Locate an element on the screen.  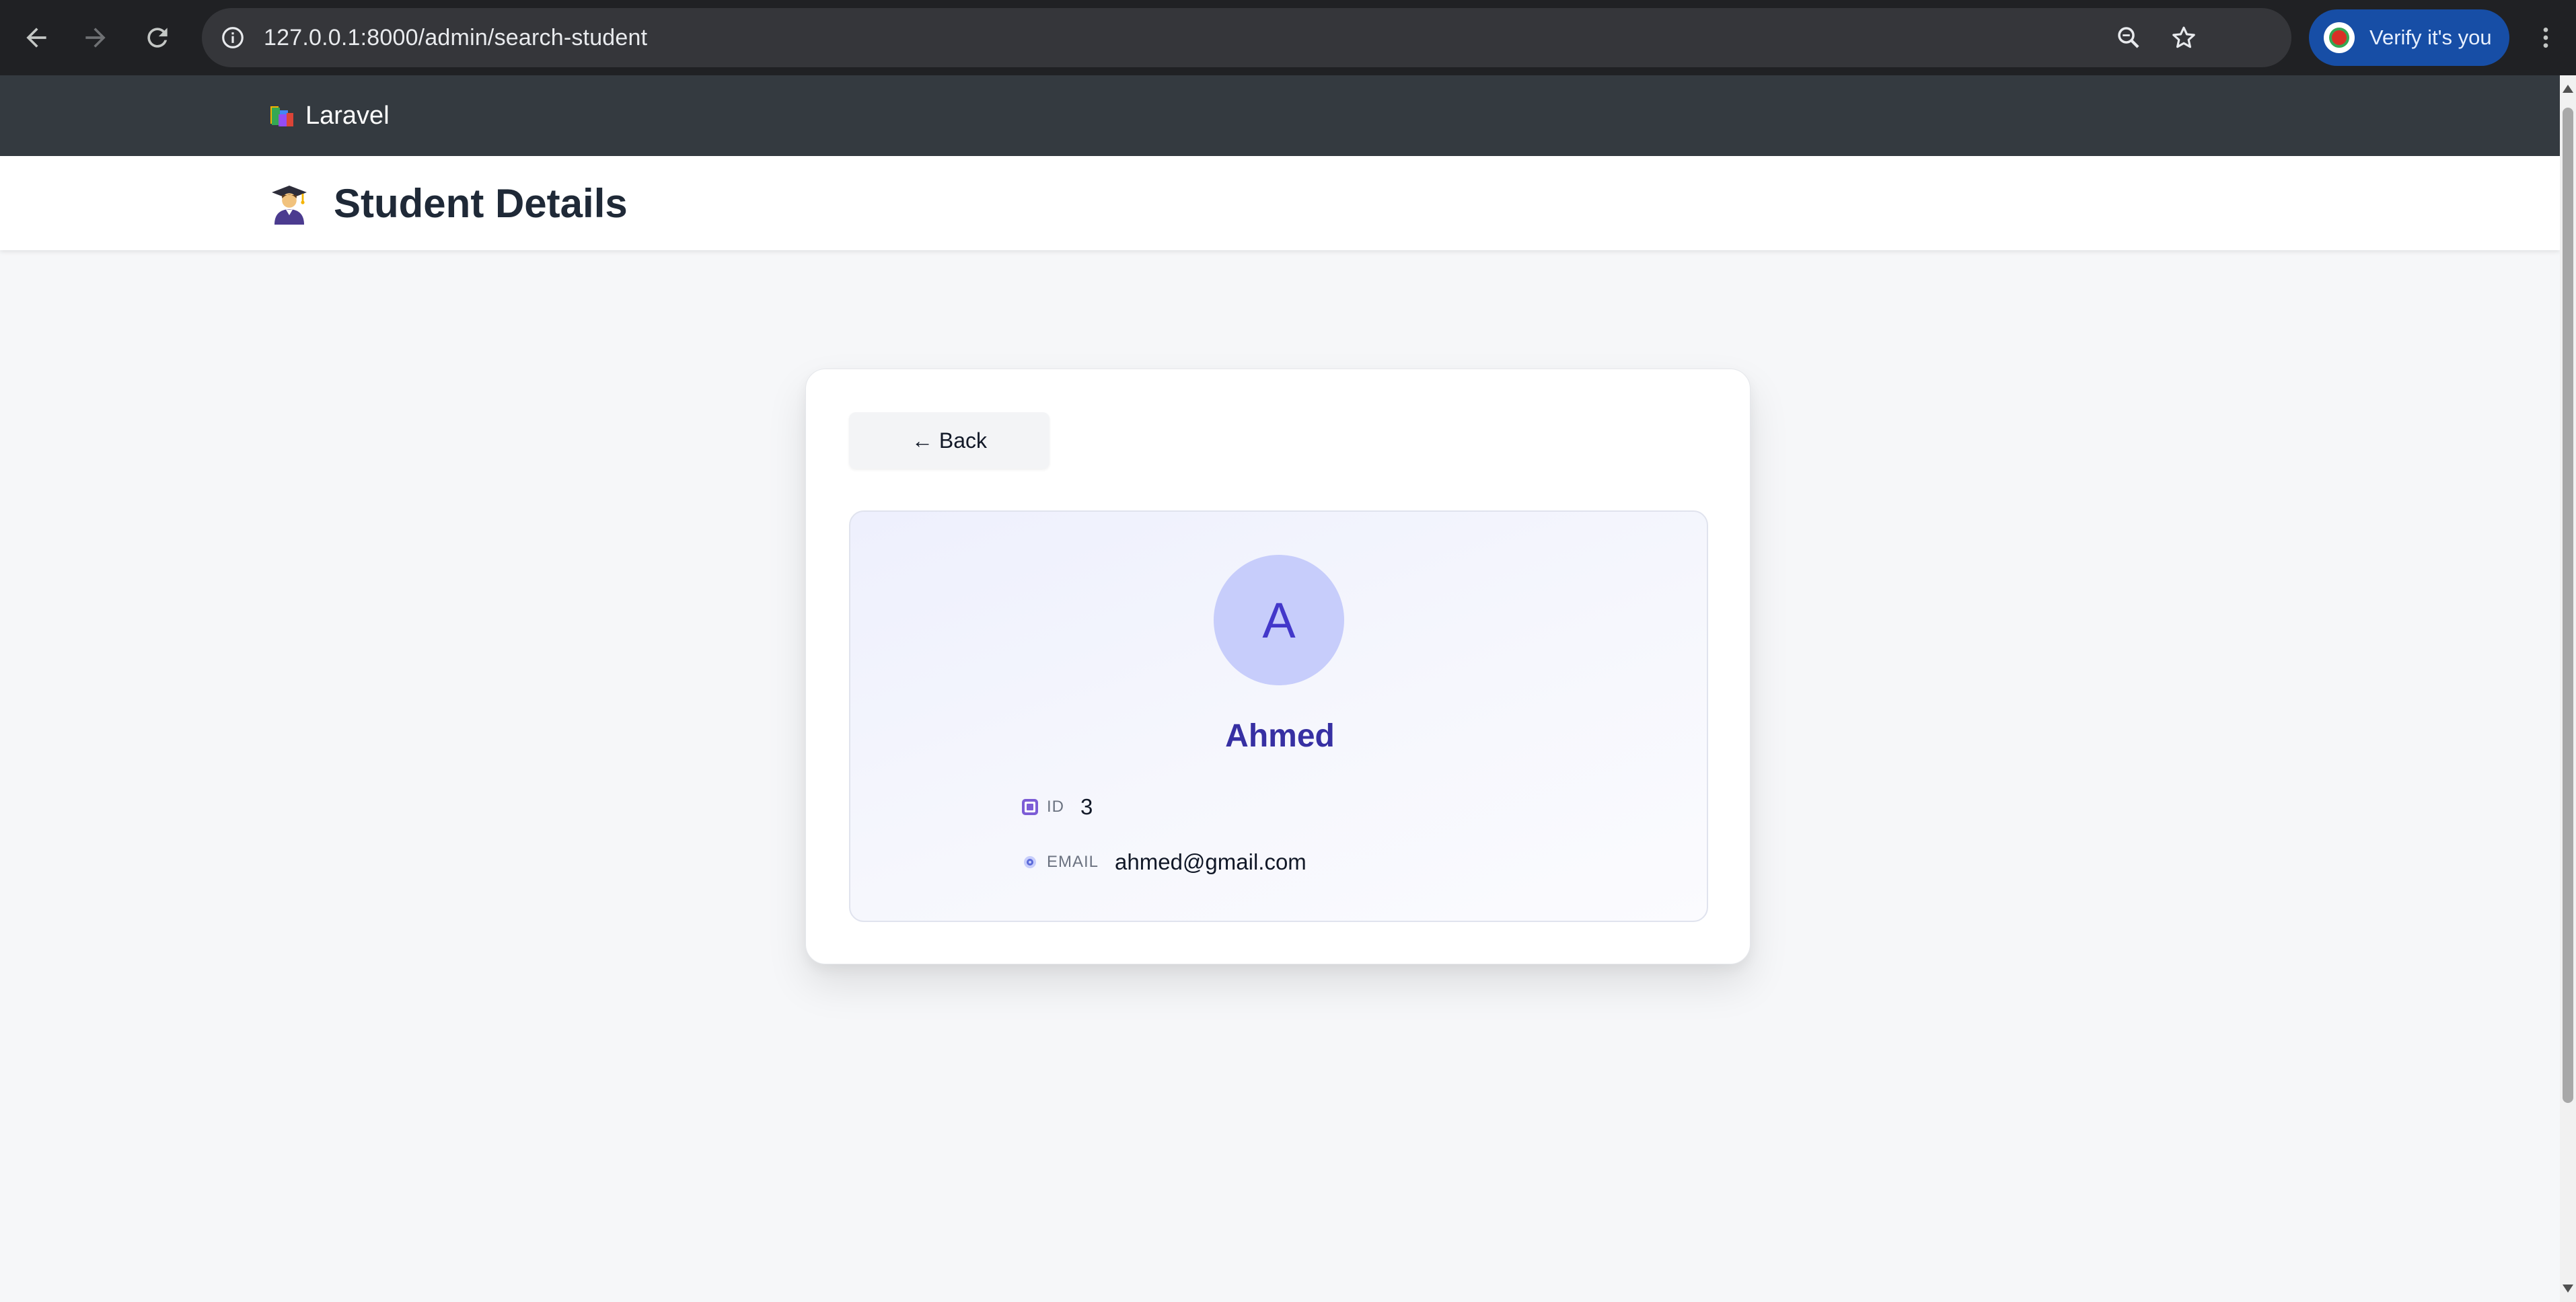
reload-icon is located at coordinates (157, 37).